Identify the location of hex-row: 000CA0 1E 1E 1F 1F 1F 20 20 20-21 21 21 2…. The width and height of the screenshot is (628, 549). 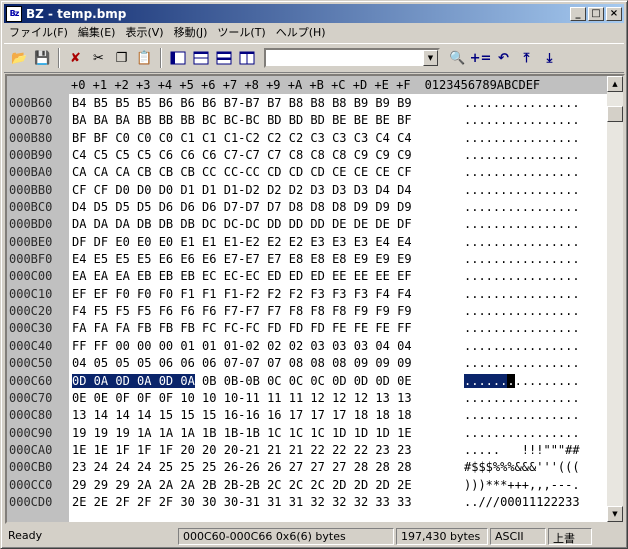
(307, 450).